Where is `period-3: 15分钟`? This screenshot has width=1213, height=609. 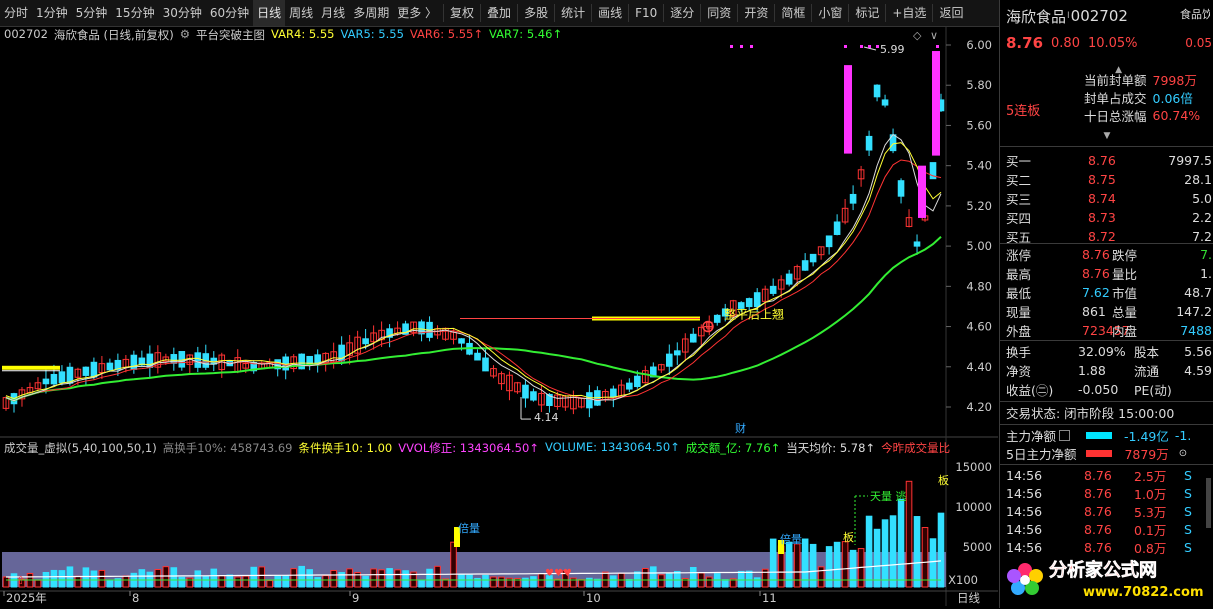
period-3: 15分钟 is located at coordinates (134, 13).